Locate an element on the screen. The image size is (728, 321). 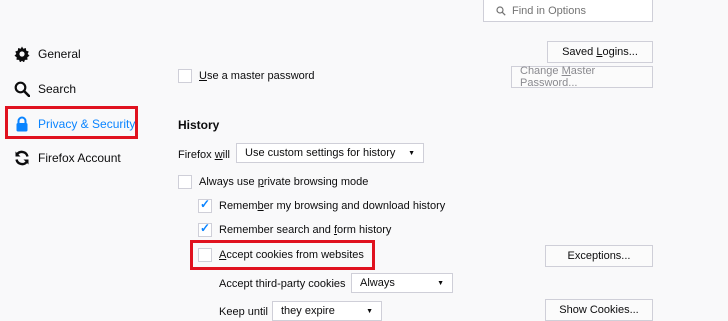
keep-until-select: they expire ▼ is located at coordinates (327, 311).